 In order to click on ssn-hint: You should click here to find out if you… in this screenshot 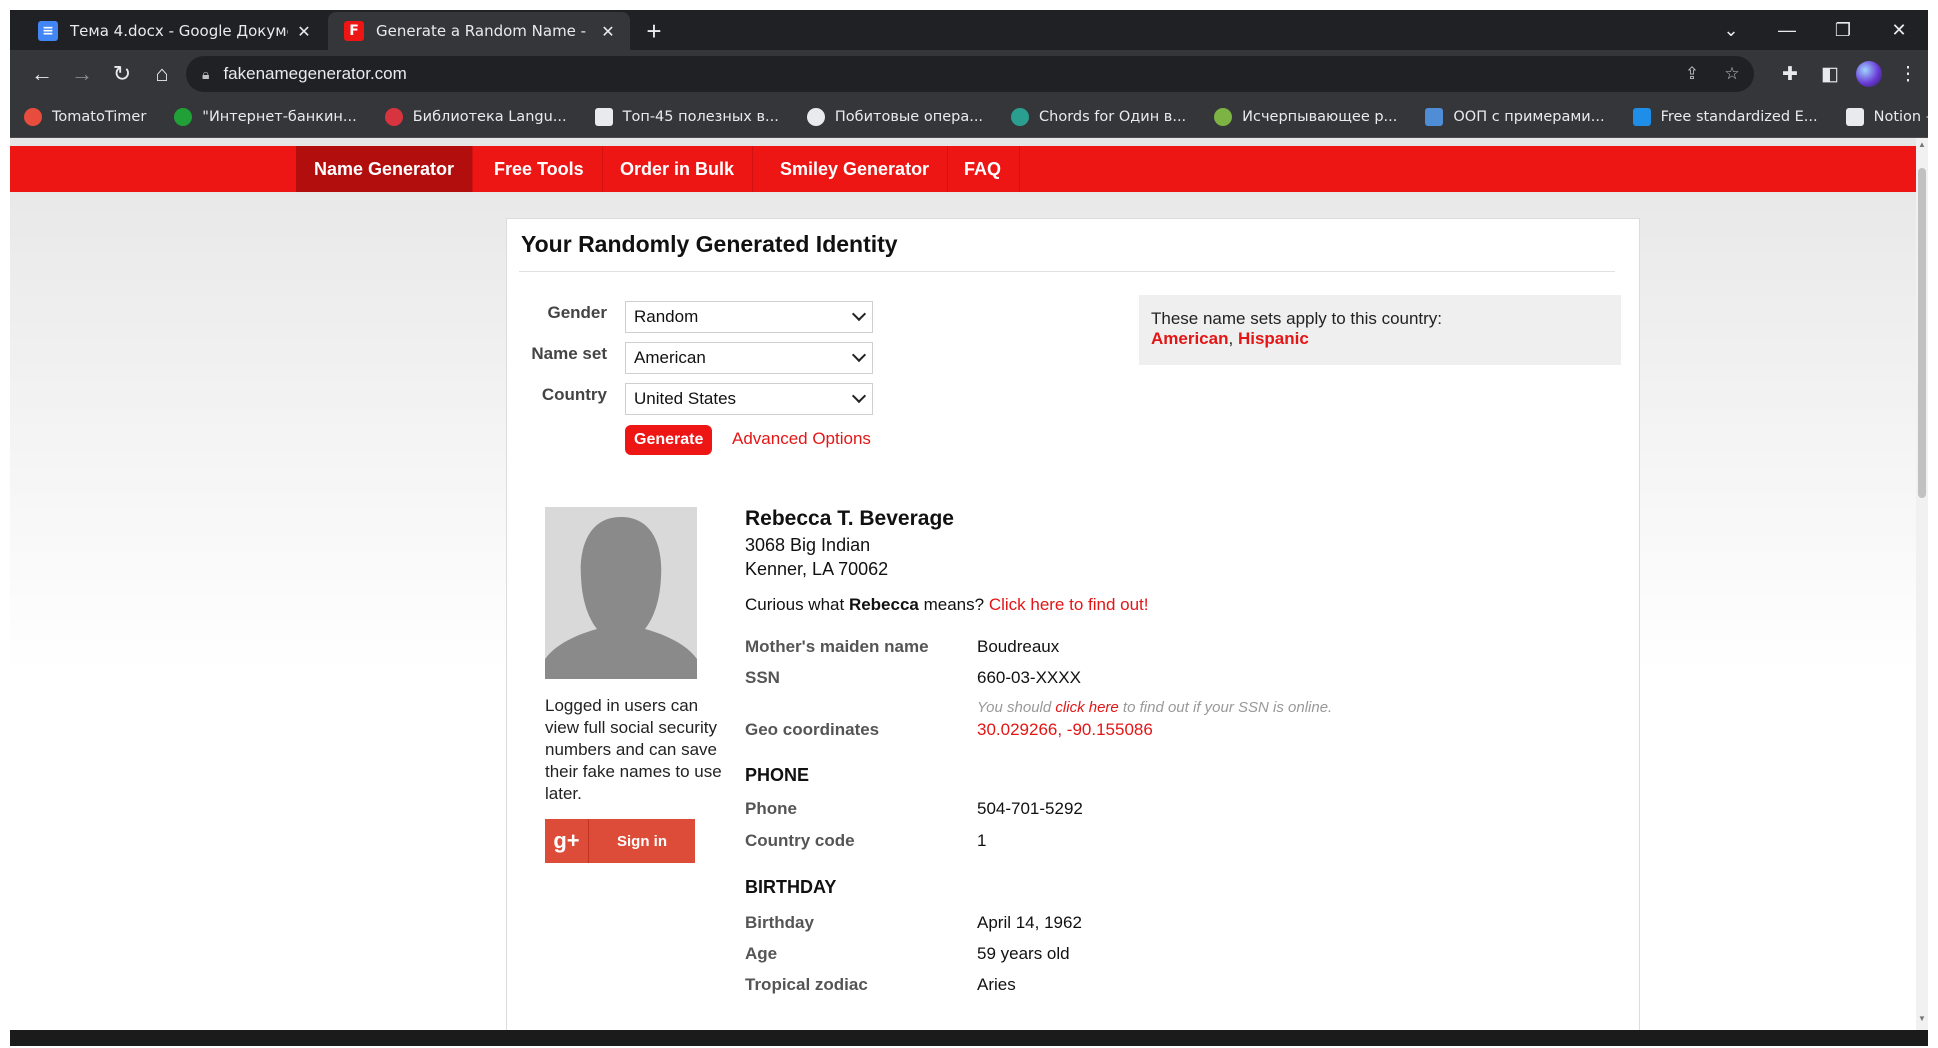, I will do `click(1154, 707)`.